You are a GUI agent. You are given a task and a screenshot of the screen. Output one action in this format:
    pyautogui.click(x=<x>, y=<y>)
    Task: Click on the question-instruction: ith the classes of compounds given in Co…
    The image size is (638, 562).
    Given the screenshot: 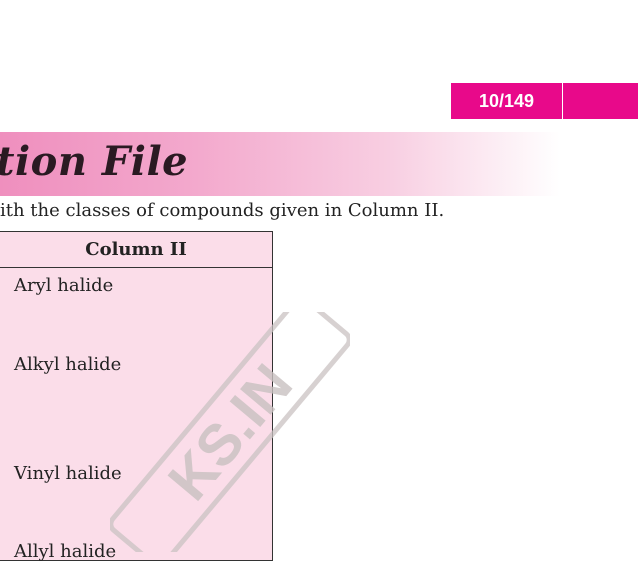 What is the action you would take?
    pyautogui.click(x=222, y=210)
    